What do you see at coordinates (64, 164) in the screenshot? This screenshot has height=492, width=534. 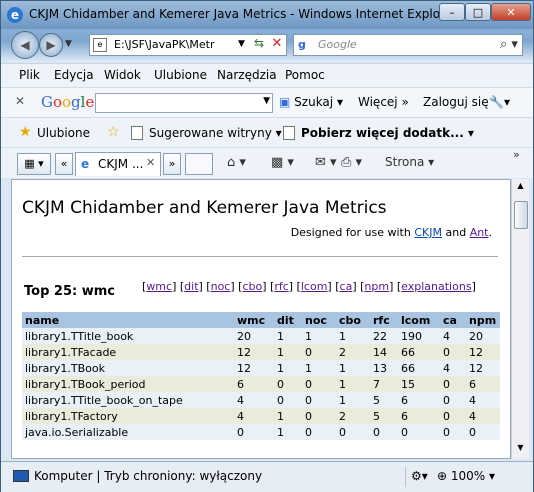 I see `tab-scroll-left-button: «` at bounding box center [64, 164].